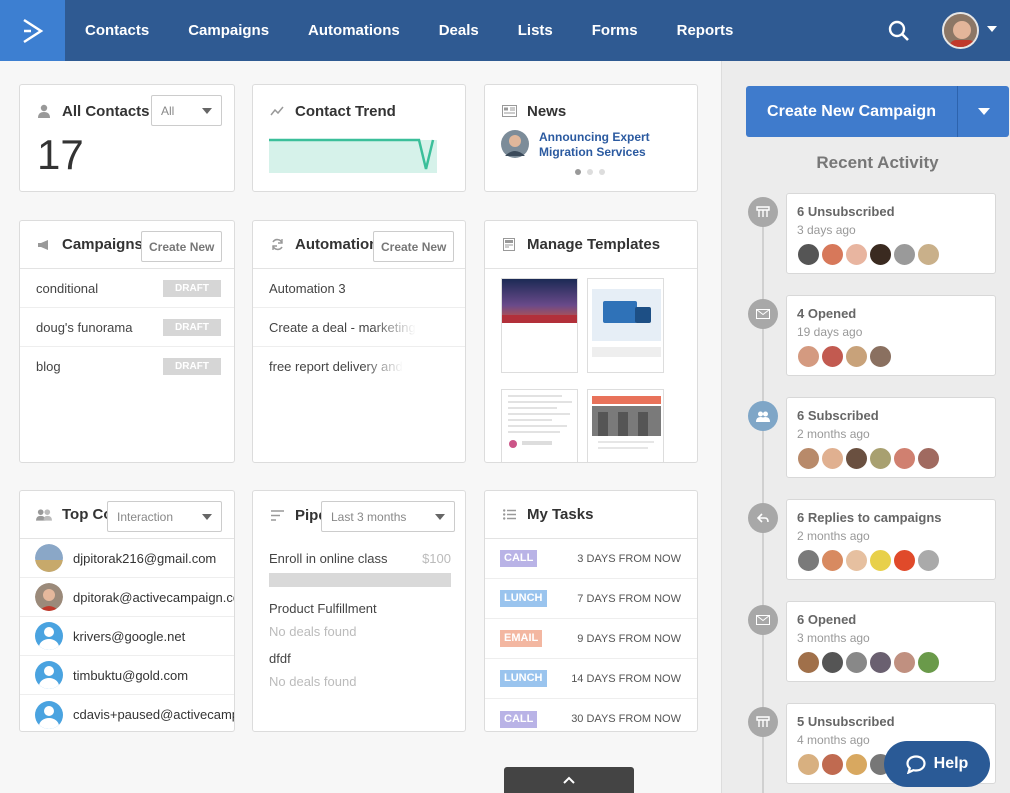  I want to click on pipelines-title: Pipelines, so click(309, 515).